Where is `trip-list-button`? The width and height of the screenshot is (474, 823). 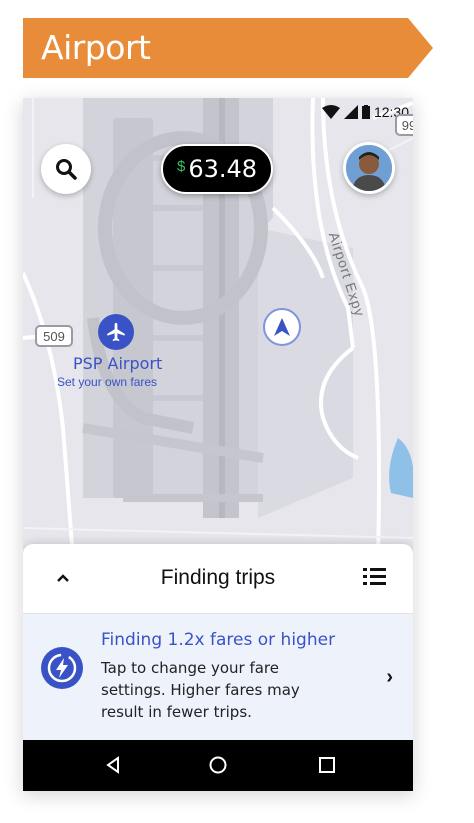 trip-list-button is located at coordinates (376, 578).